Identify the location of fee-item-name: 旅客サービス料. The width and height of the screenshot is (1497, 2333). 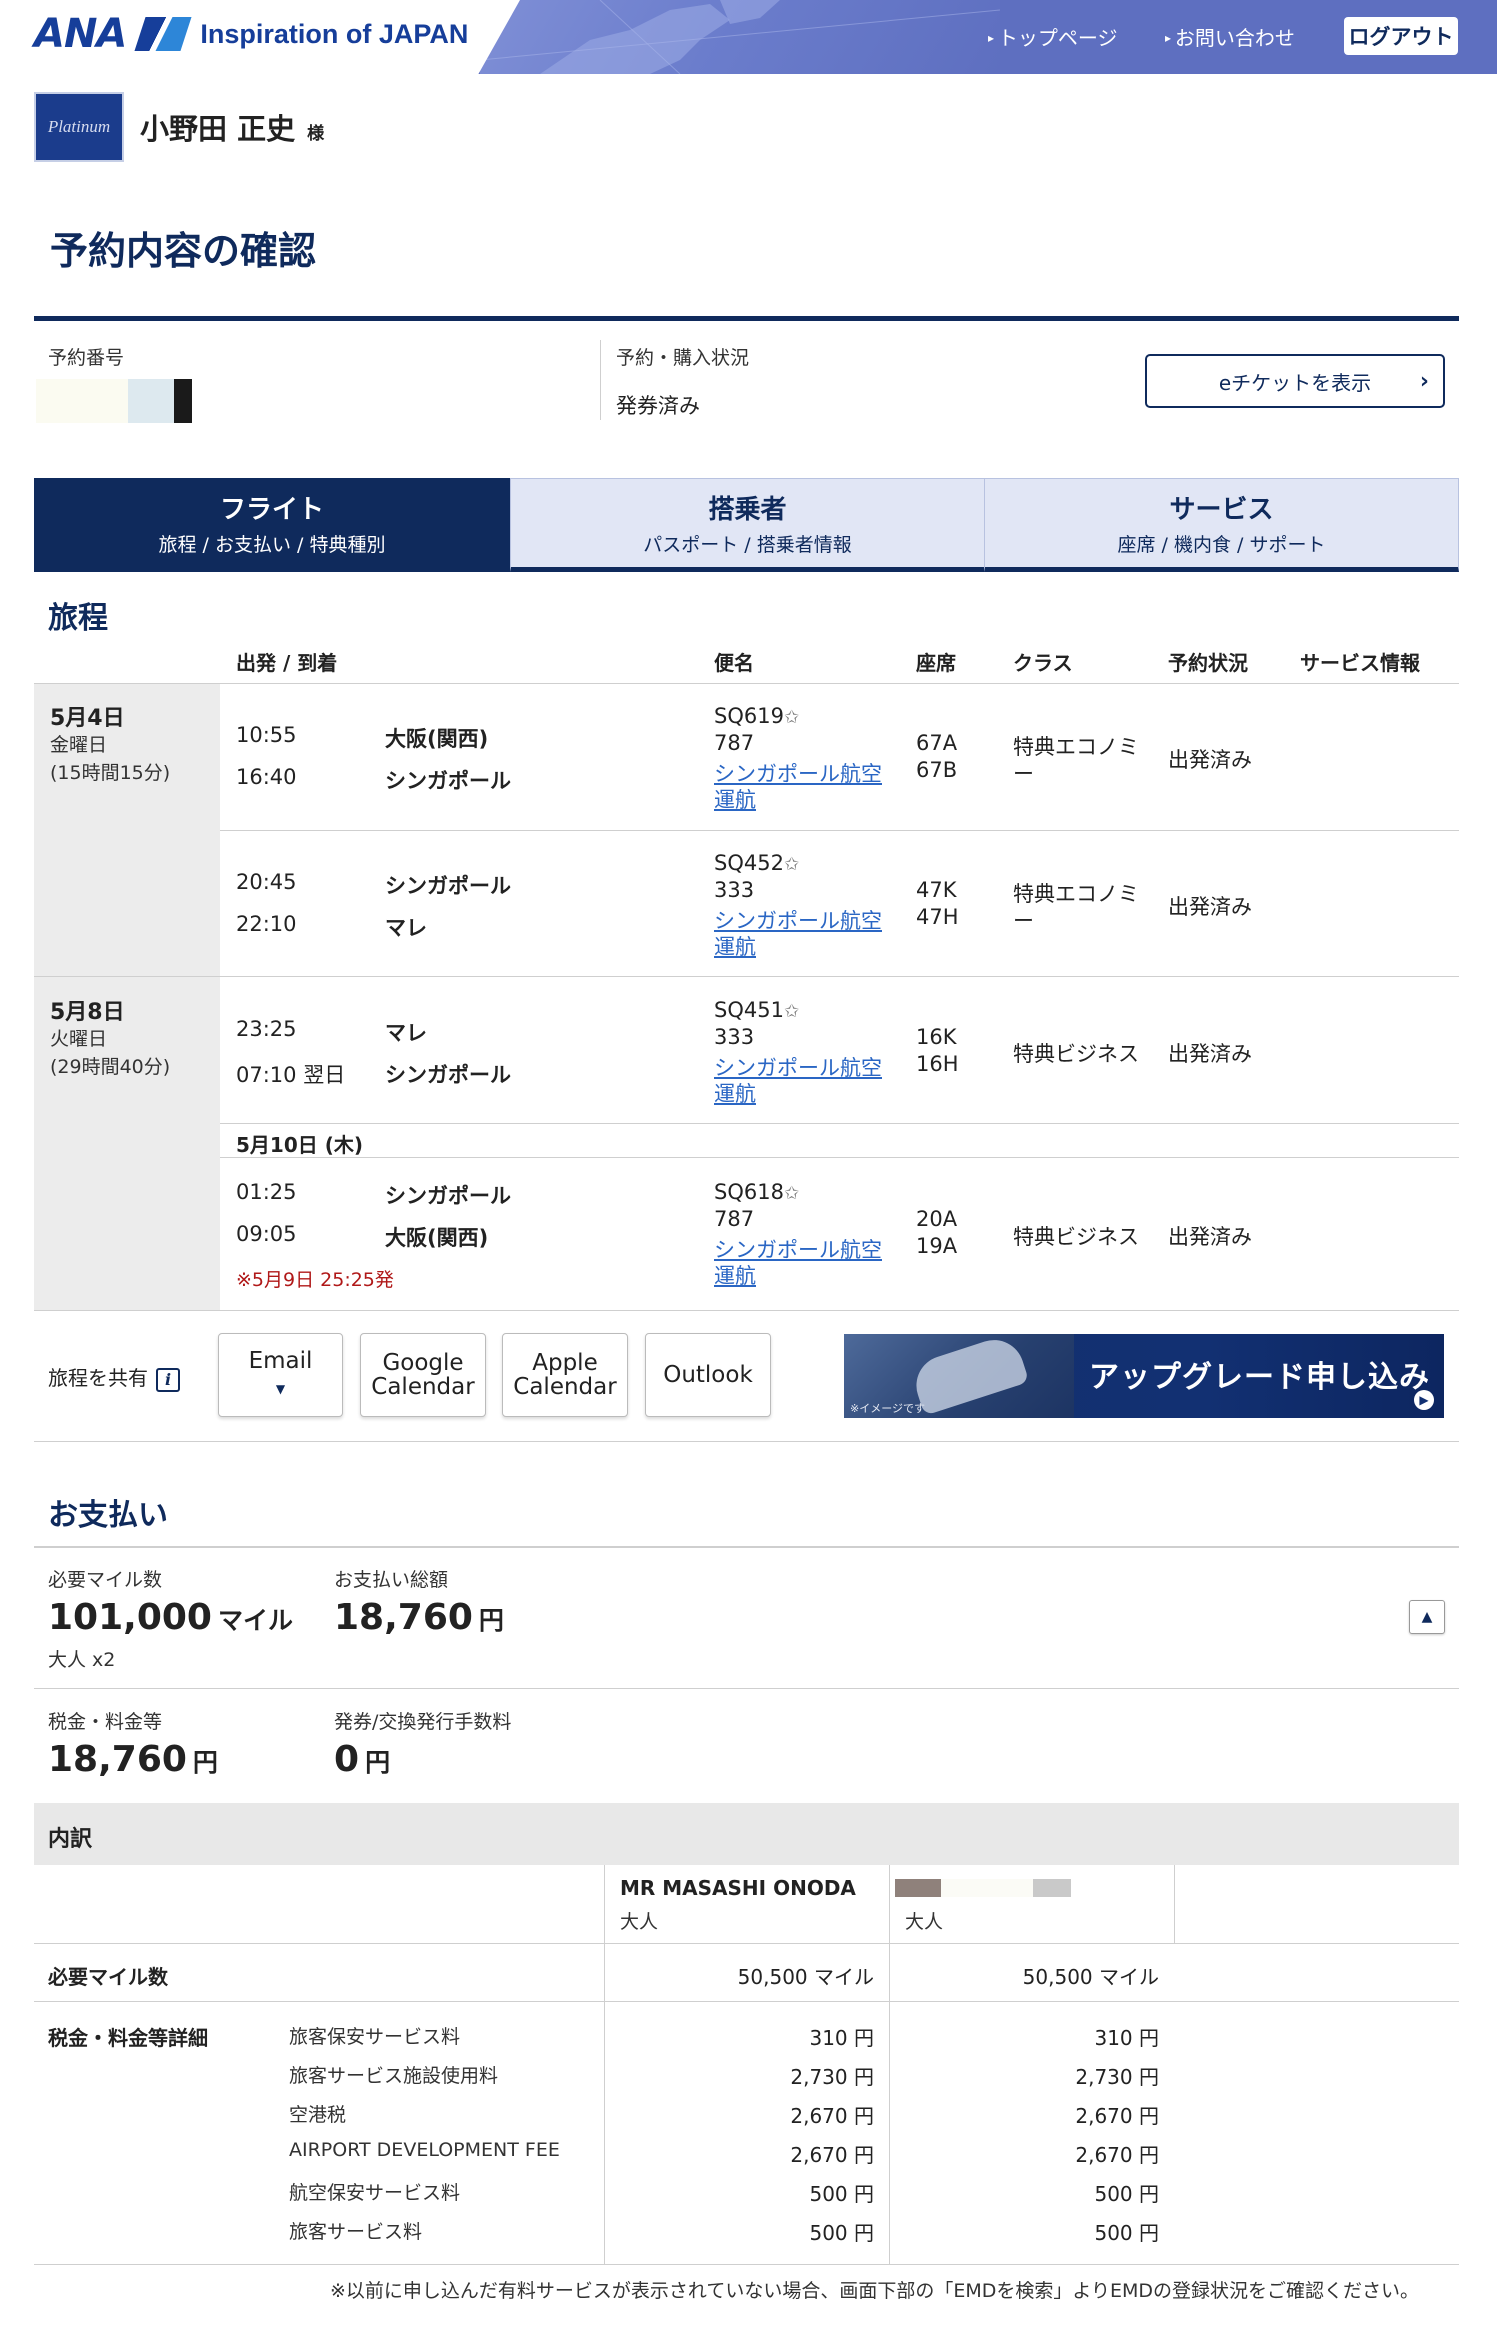
(356, 2232).